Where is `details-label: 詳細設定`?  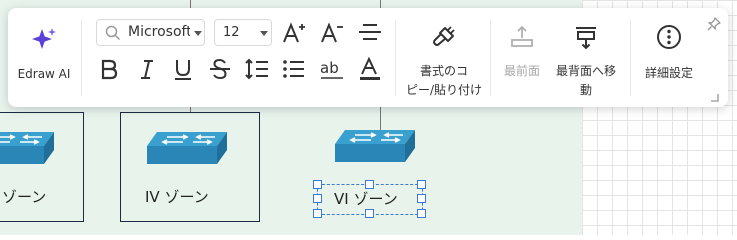
details-label: 詳細設定 is located at coordinates (668, 73).